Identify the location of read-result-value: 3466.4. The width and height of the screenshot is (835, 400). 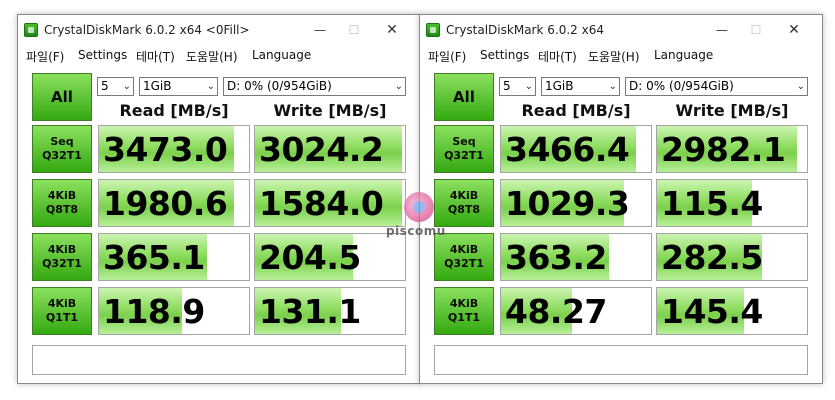
(567, 149).